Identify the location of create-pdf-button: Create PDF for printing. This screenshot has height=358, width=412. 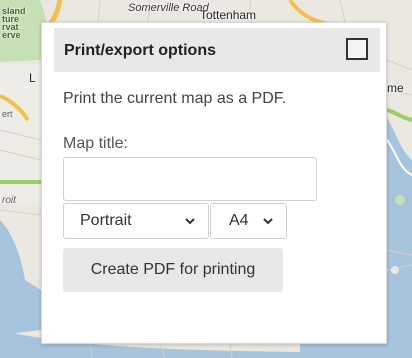
(173, 270).